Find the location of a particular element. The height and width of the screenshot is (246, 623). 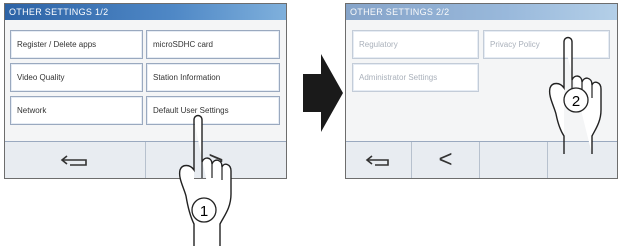

right-arrow-icon is located at coordinates (323, 93).